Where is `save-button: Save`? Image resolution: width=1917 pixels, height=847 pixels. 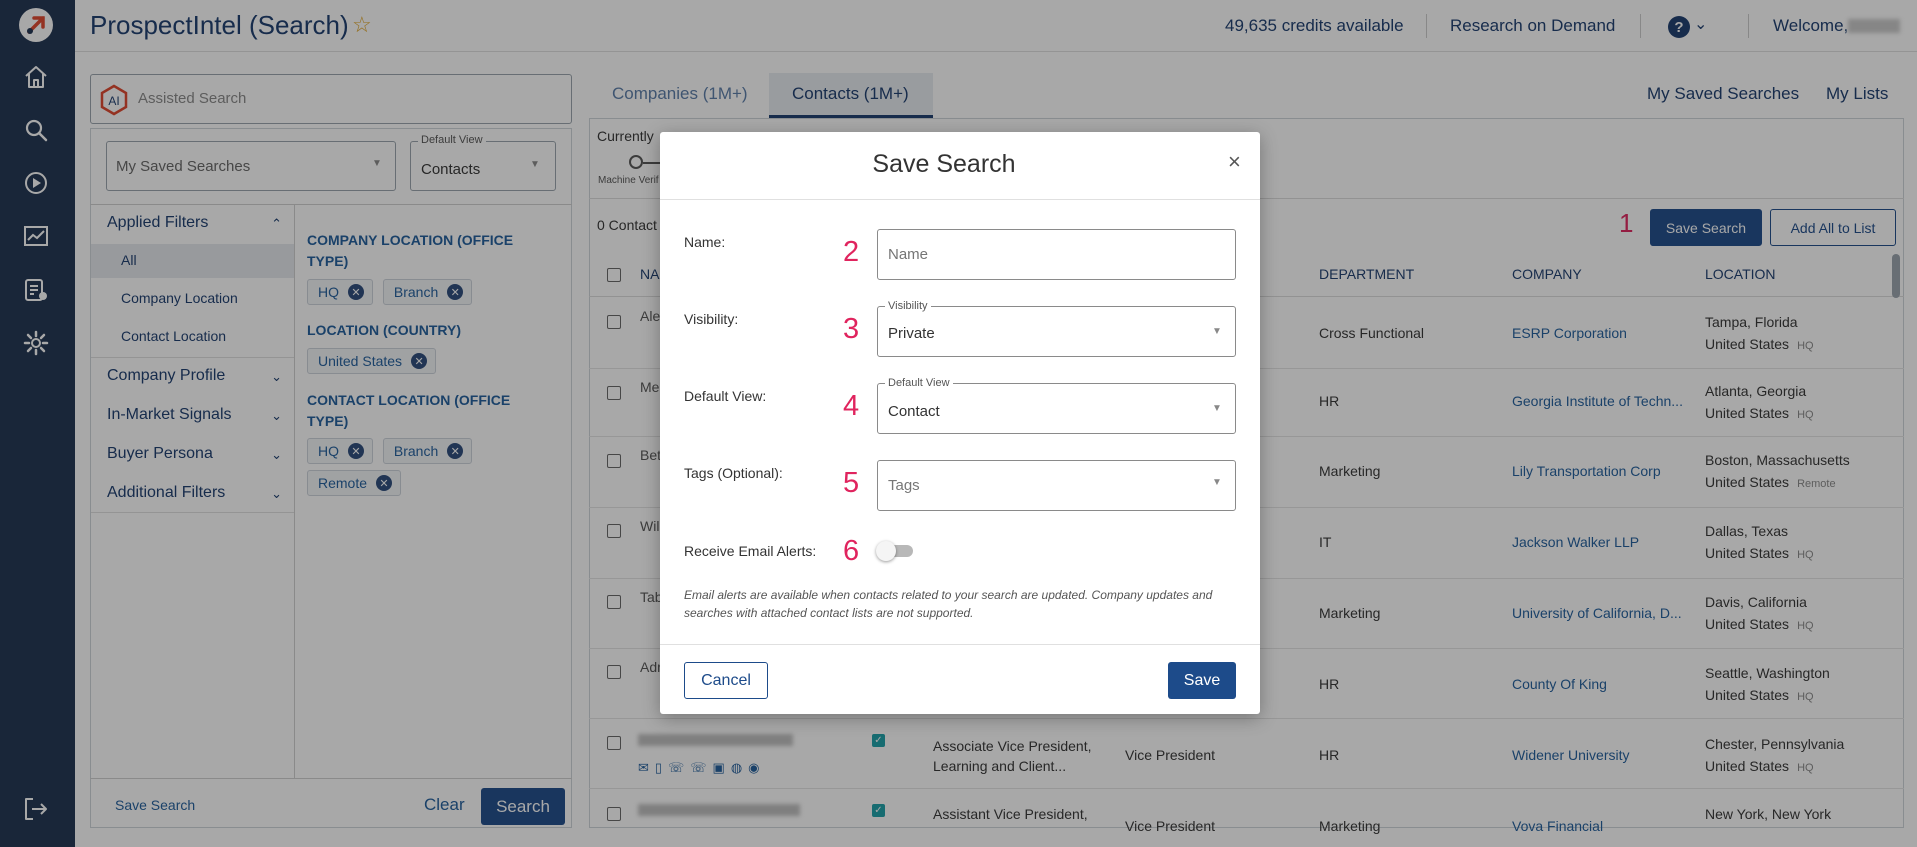
save-button: Save is located at coordinates (1202, 680).